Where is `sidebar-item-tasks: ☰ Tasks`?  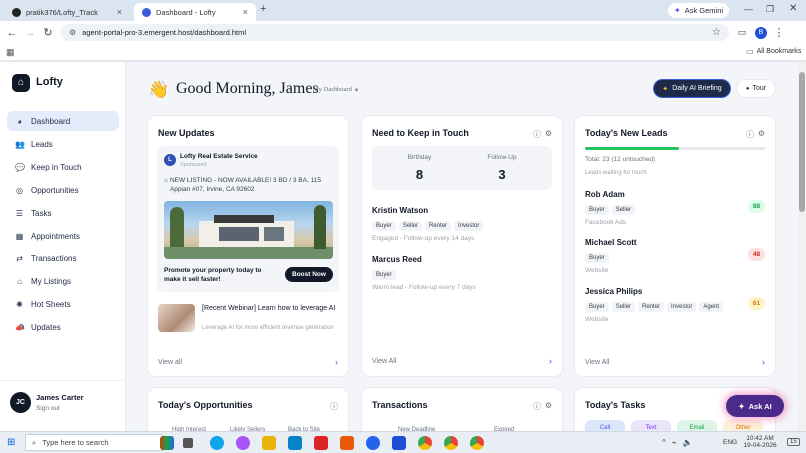 sidebar-item-tasks: ☰ Tasks is located at coordinates (63, 213).